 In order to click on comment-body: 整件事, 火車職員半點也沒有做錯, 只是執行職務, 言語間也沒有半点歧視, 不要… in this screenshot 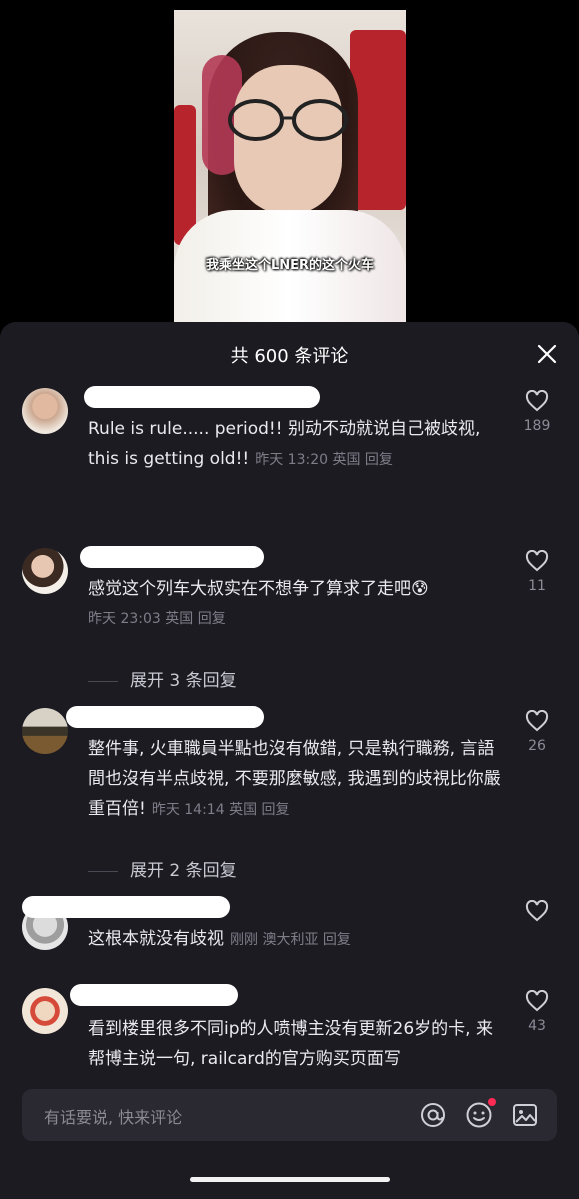, I will do `click(294, 779)`.